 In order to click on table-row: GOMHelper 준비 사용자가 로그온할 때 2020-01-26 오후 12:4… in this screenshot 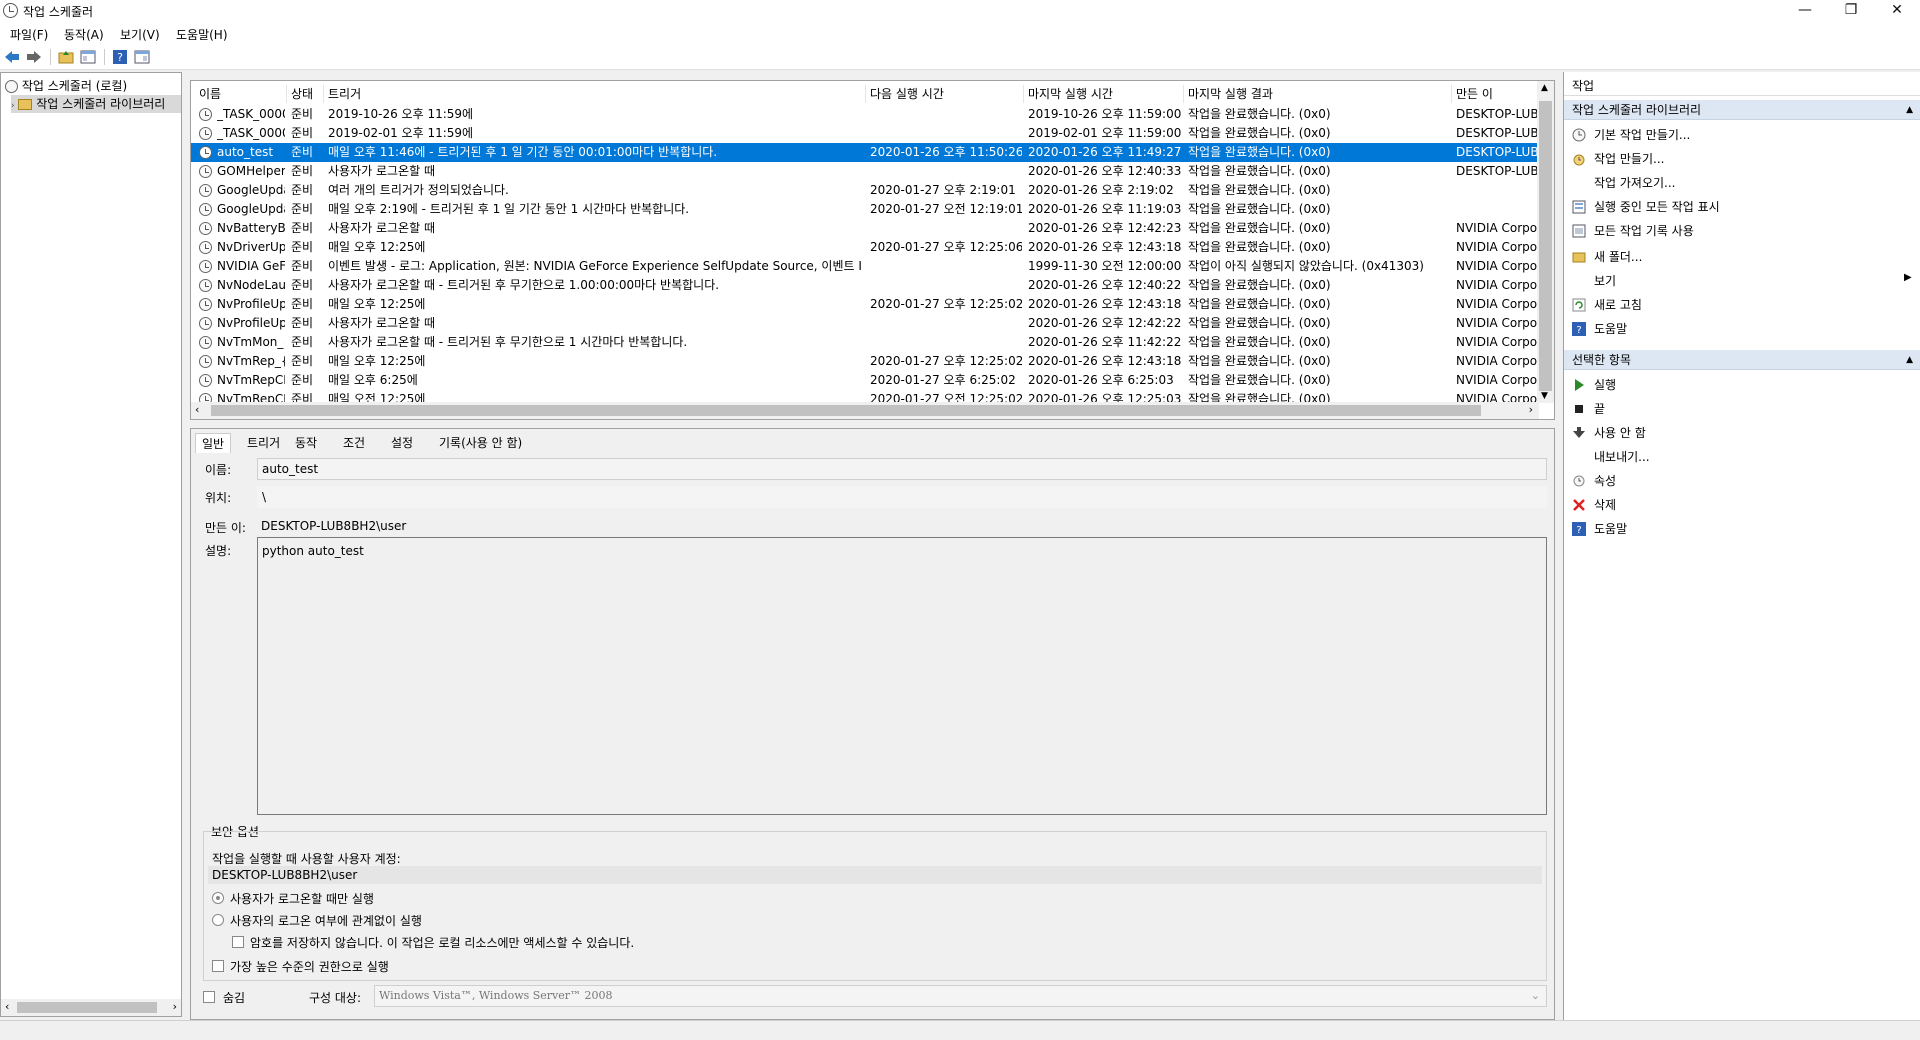, I will do `click(866, 171)`.